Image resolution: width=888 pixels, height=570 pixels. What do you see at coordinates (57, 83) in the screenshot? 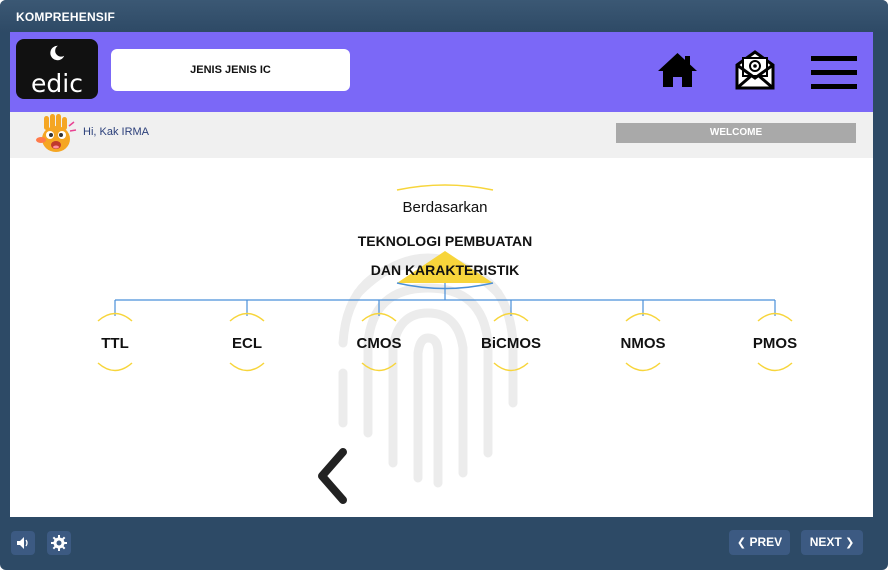
I see `logo-text: edic` at bounding box center [57, 83].